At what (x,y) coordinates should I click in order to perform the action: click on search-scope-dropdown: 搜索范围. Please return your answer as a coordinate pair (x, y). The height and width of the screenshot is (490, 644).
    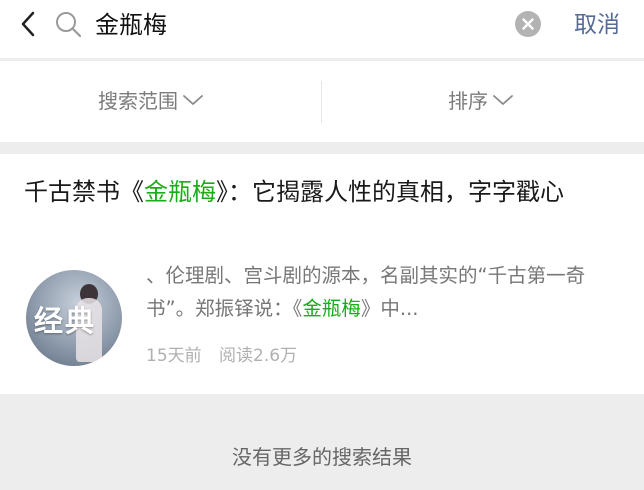
    Looking at the image, I should click on (151, 101).